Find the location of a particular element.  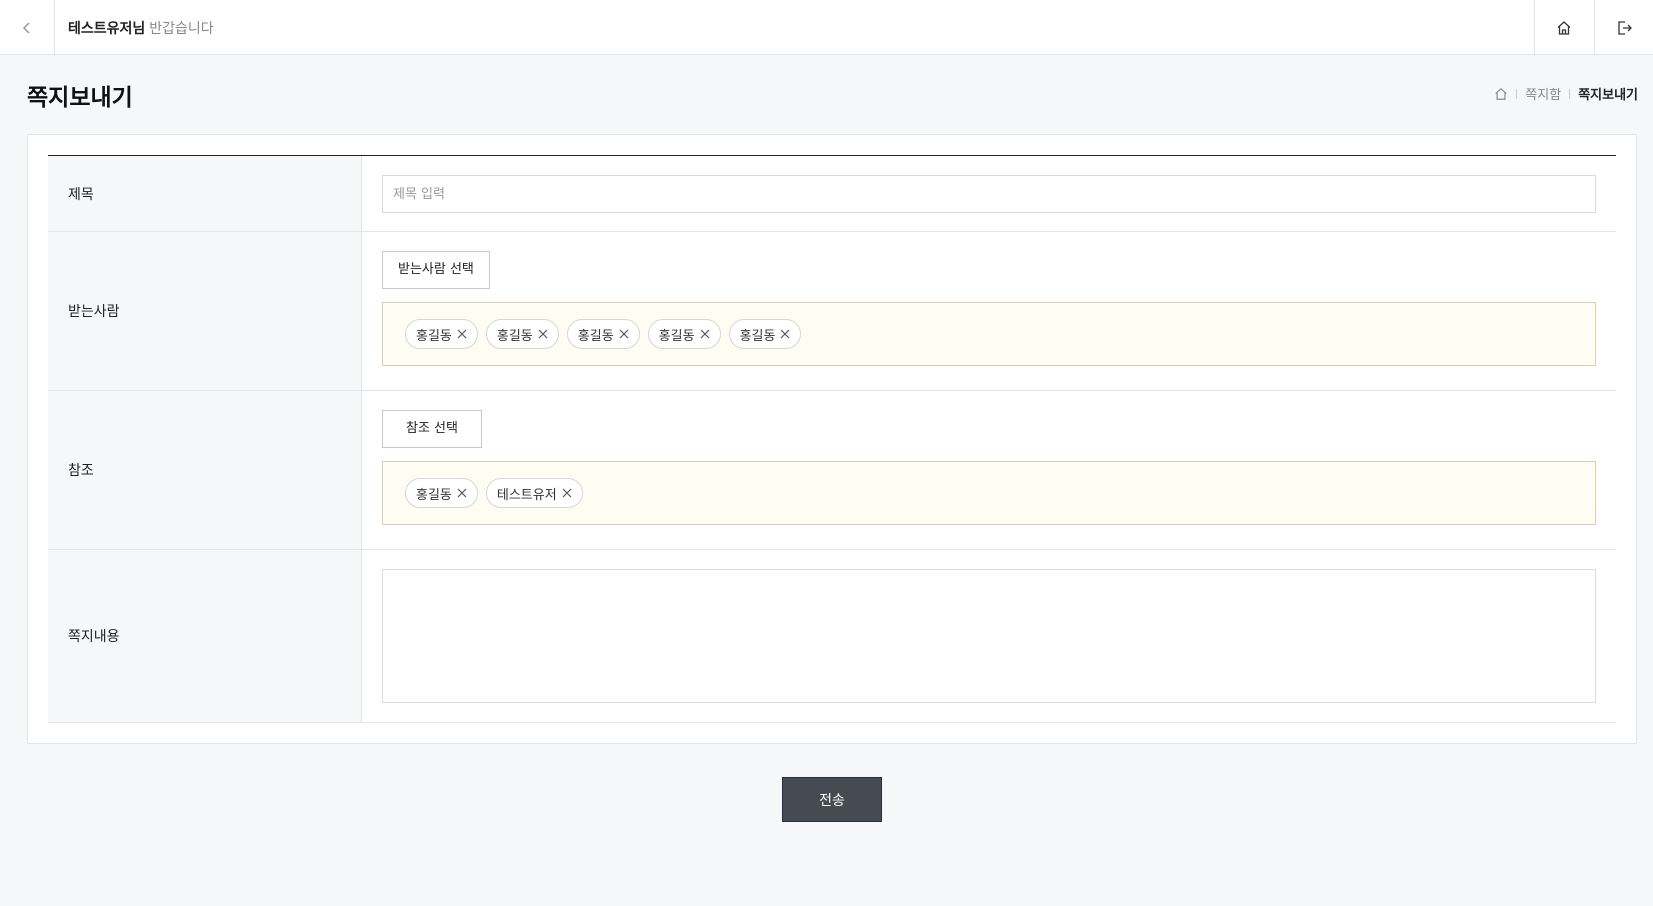

cc-label: 참조 is located at coordinates (205, 470).